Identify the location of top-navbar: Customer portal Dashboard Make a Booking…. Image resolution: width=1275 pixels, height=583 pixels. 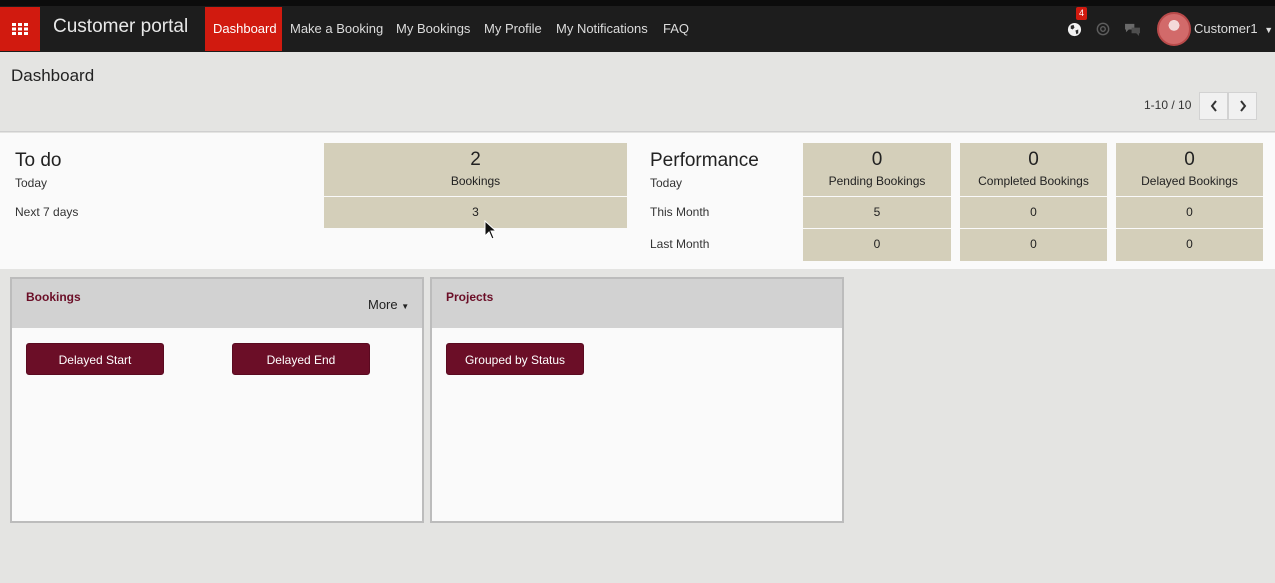
(637, 26).